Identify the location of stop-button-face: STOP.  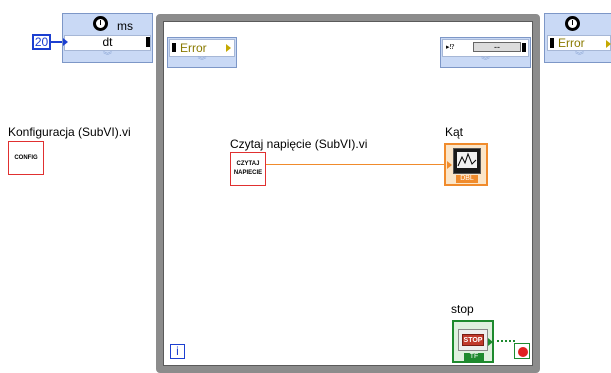
(473, 340).